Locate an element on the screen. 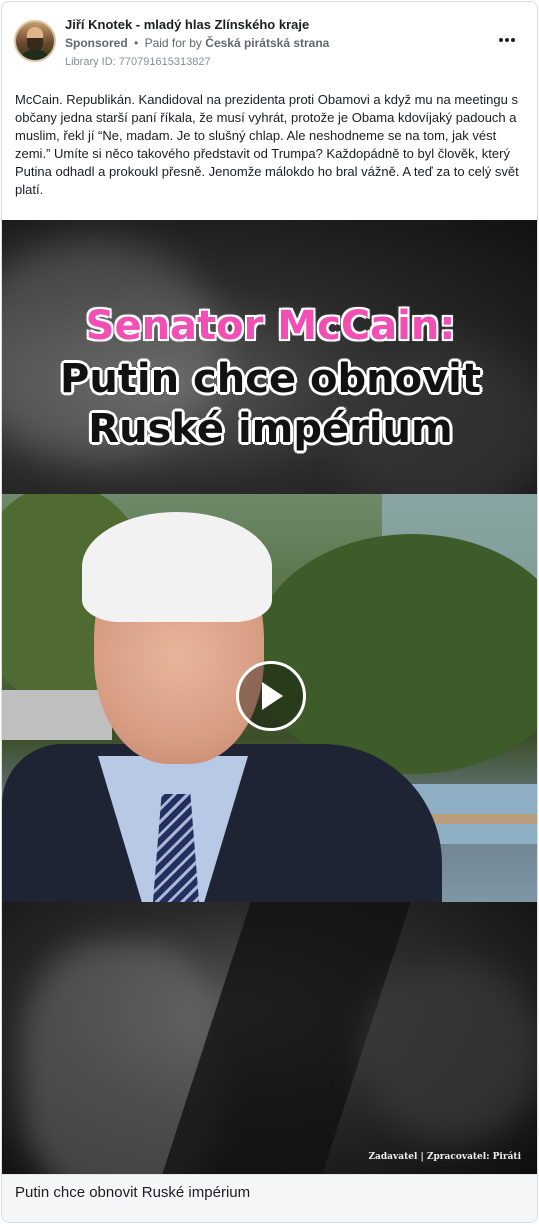 Image resolution: width=539 pixels, height=1225 pixels. page-name: Jiří Knotek - mladý hlas Zlínského kraje is located at coordinates (187, 24).